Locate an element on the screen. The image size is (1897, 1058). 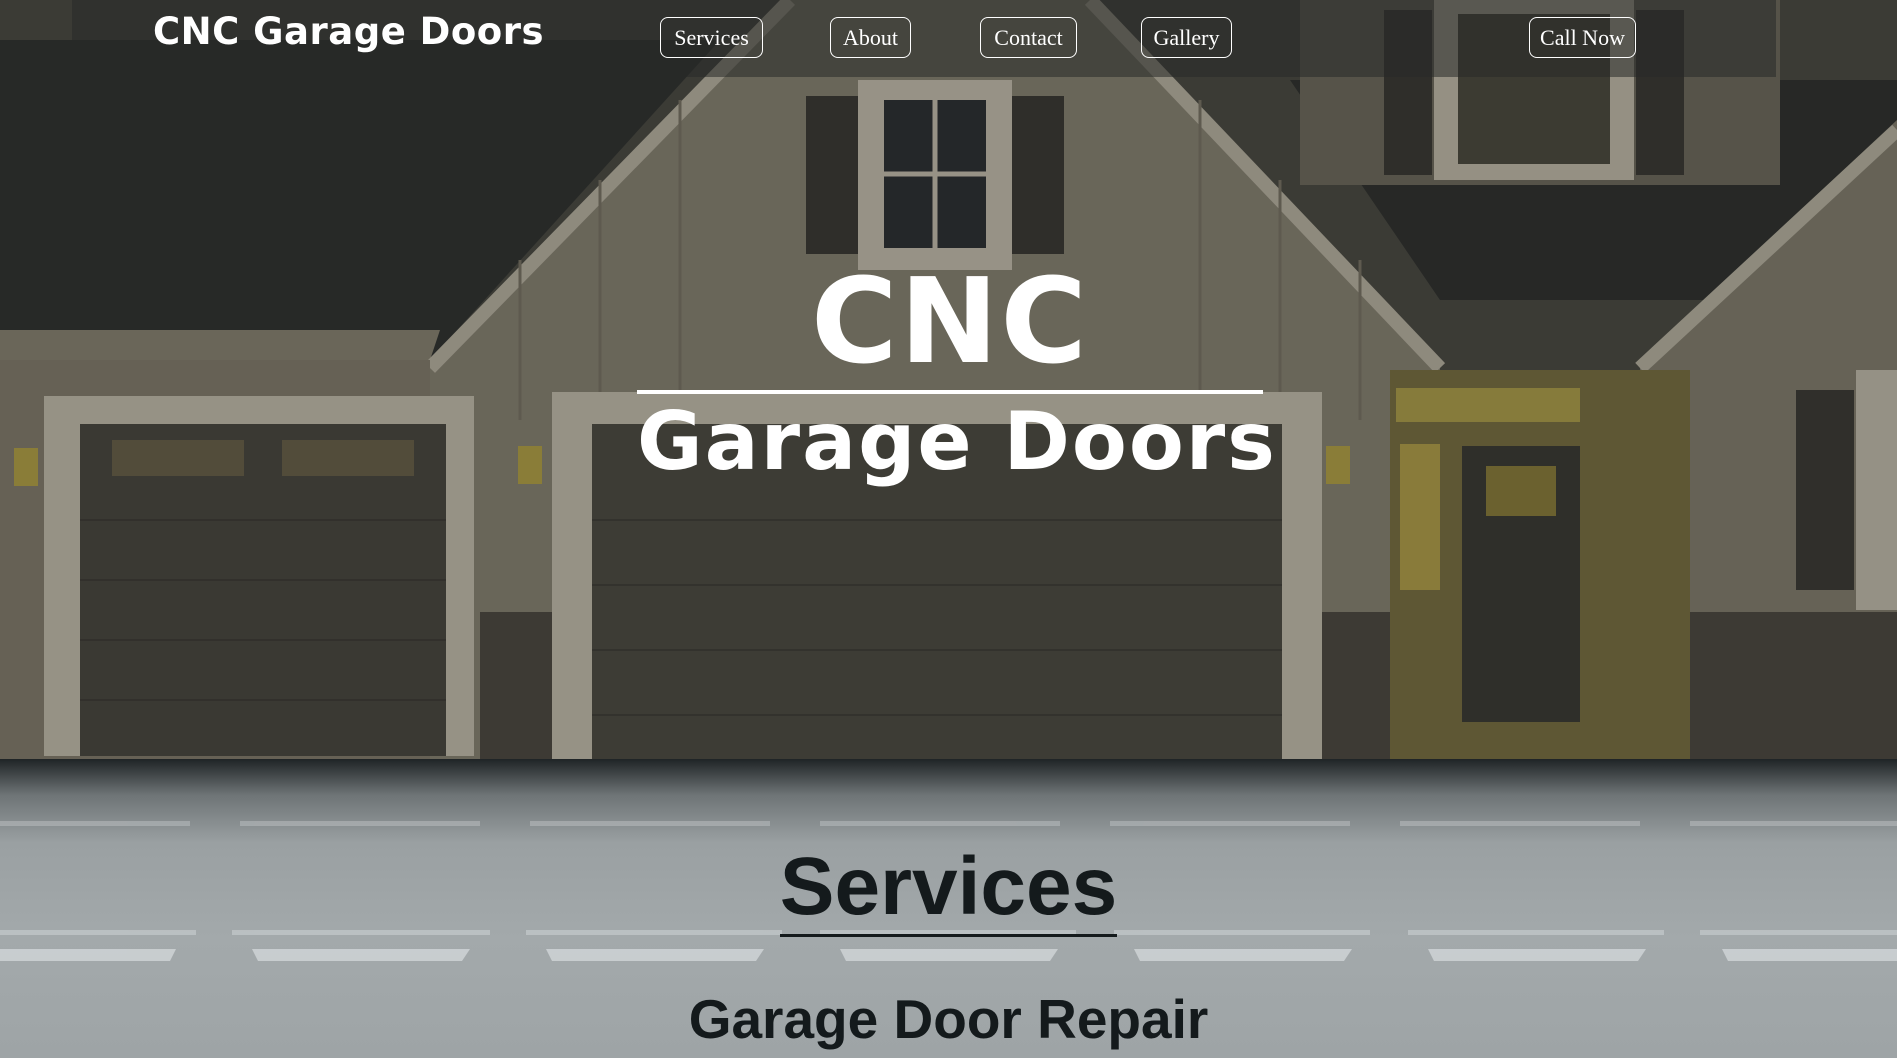
services-heading: Services is located at coordinates (948, 889).